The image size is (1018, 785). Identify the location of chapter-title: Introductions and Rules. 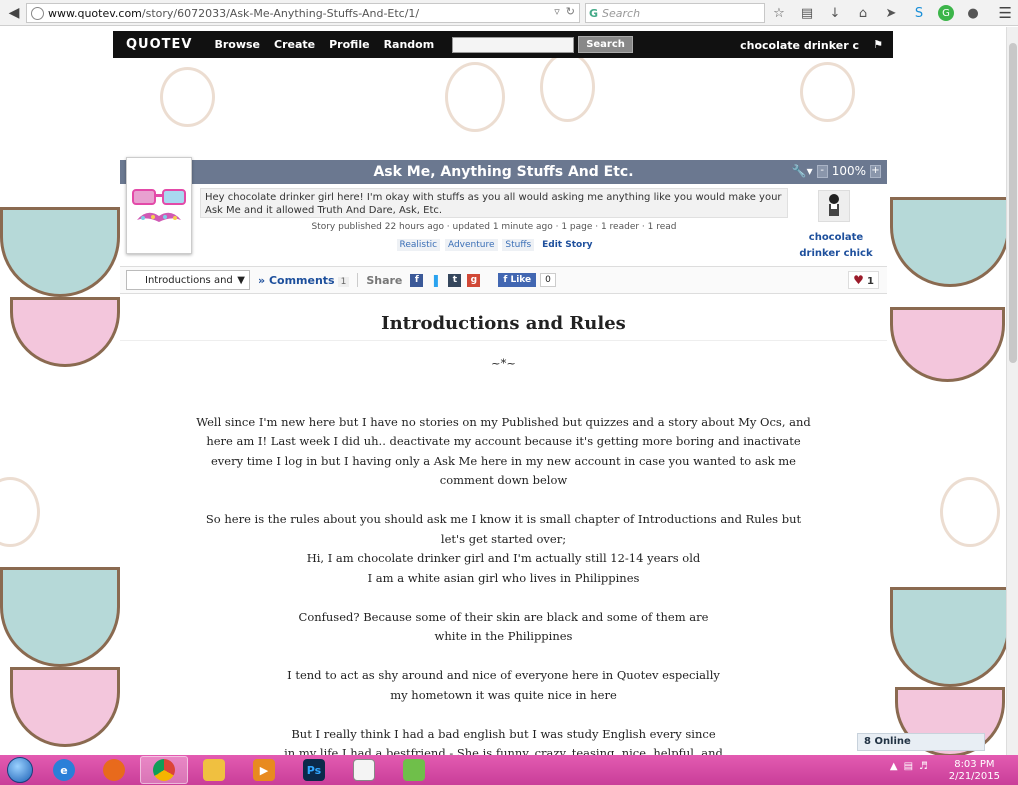
(503, 323).